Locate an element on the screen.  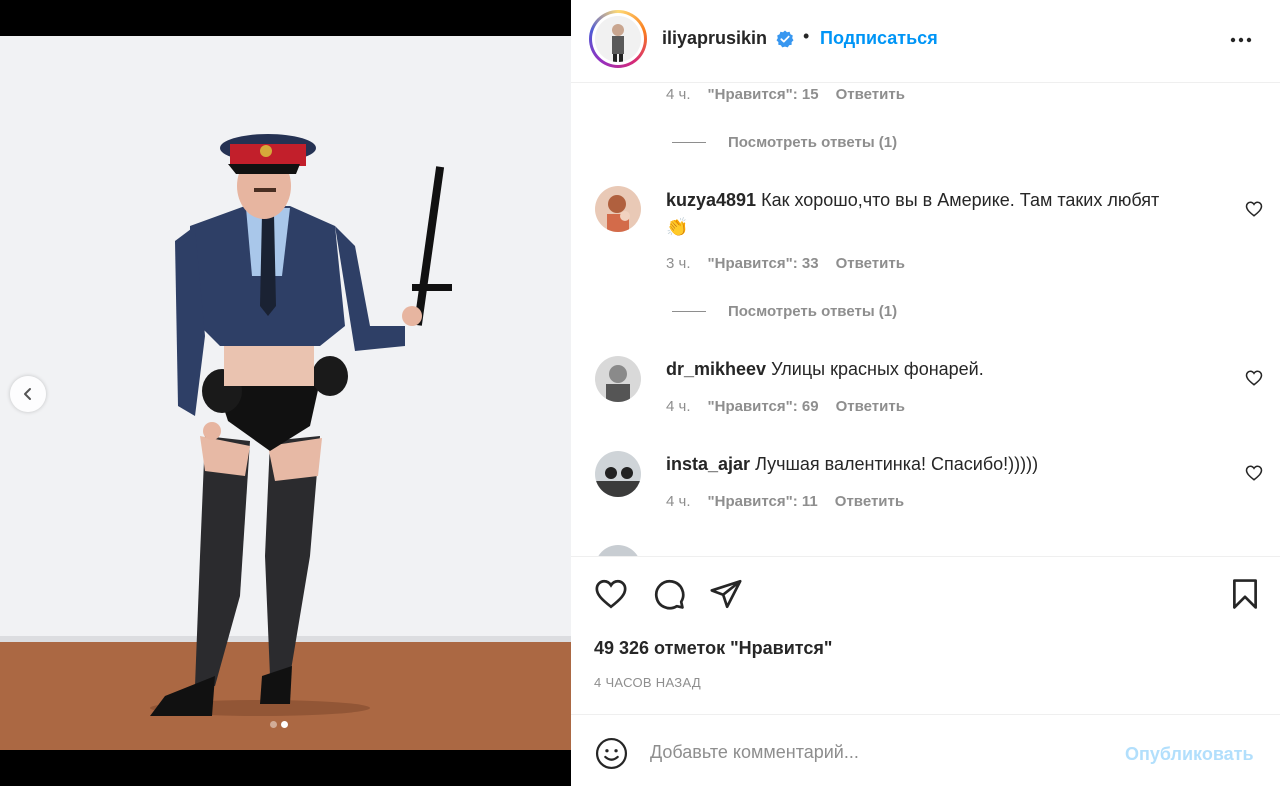
comment-meta: 4 ч. "Нравится": 11 Ответить is located at coordinates (785, 501).